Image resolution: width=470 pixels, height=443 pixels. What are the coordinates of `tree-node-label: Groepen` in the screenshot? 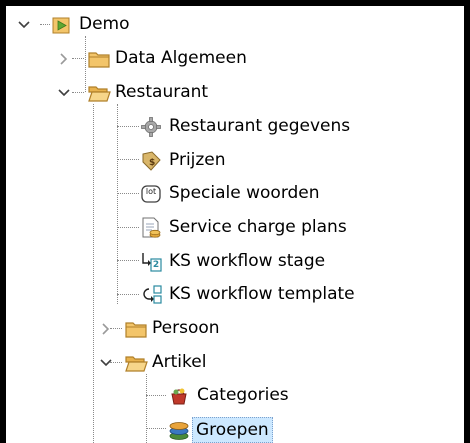 It's located at (232, 430).